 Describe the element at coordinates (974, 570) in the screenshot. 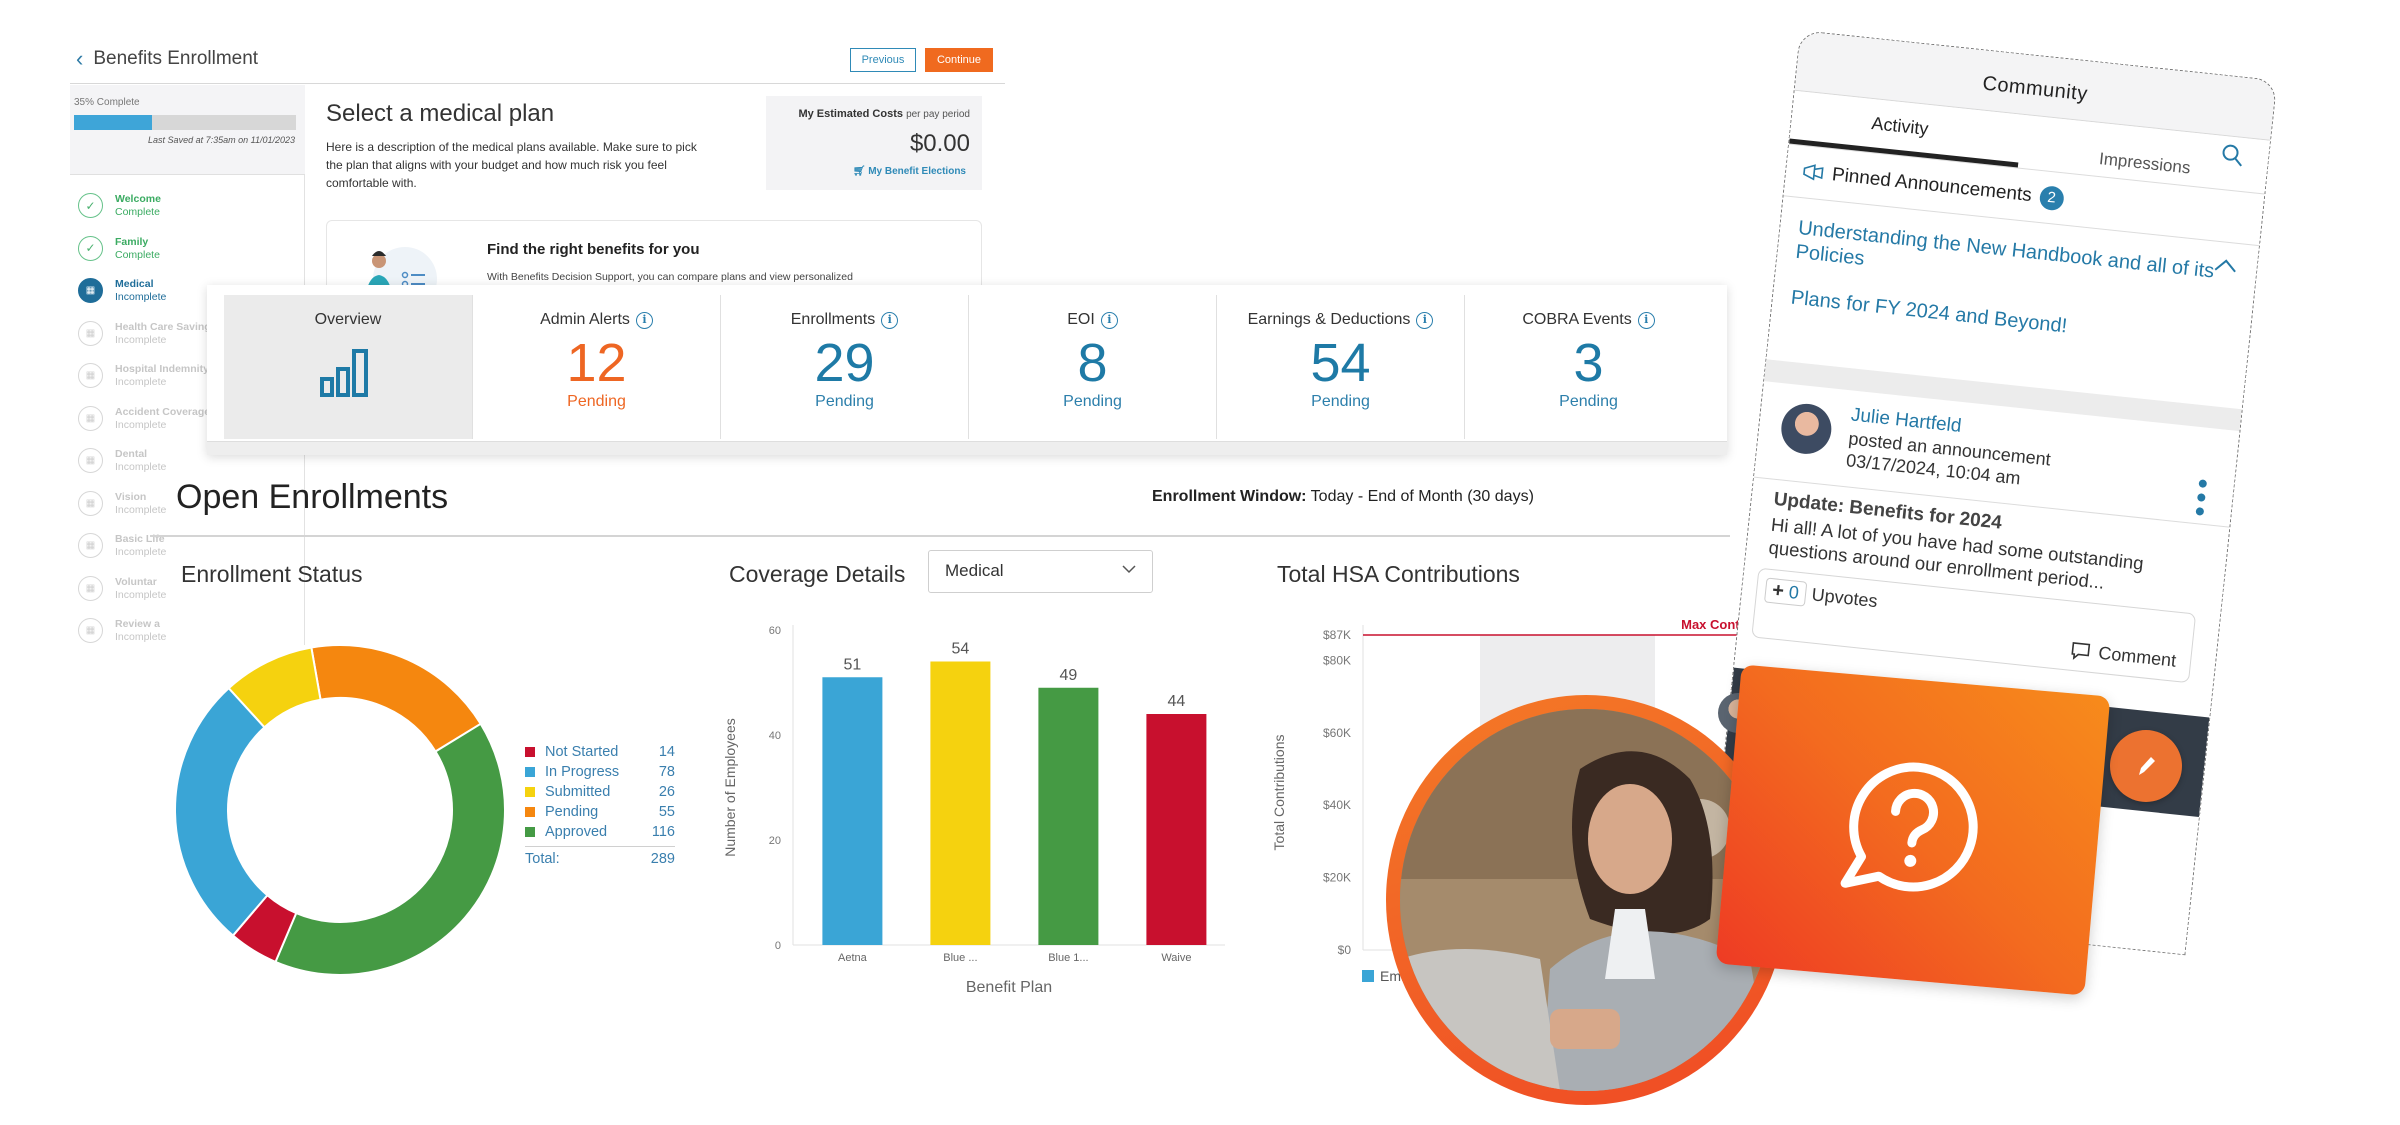

I see `coverage-select-value: Medical` at that location.